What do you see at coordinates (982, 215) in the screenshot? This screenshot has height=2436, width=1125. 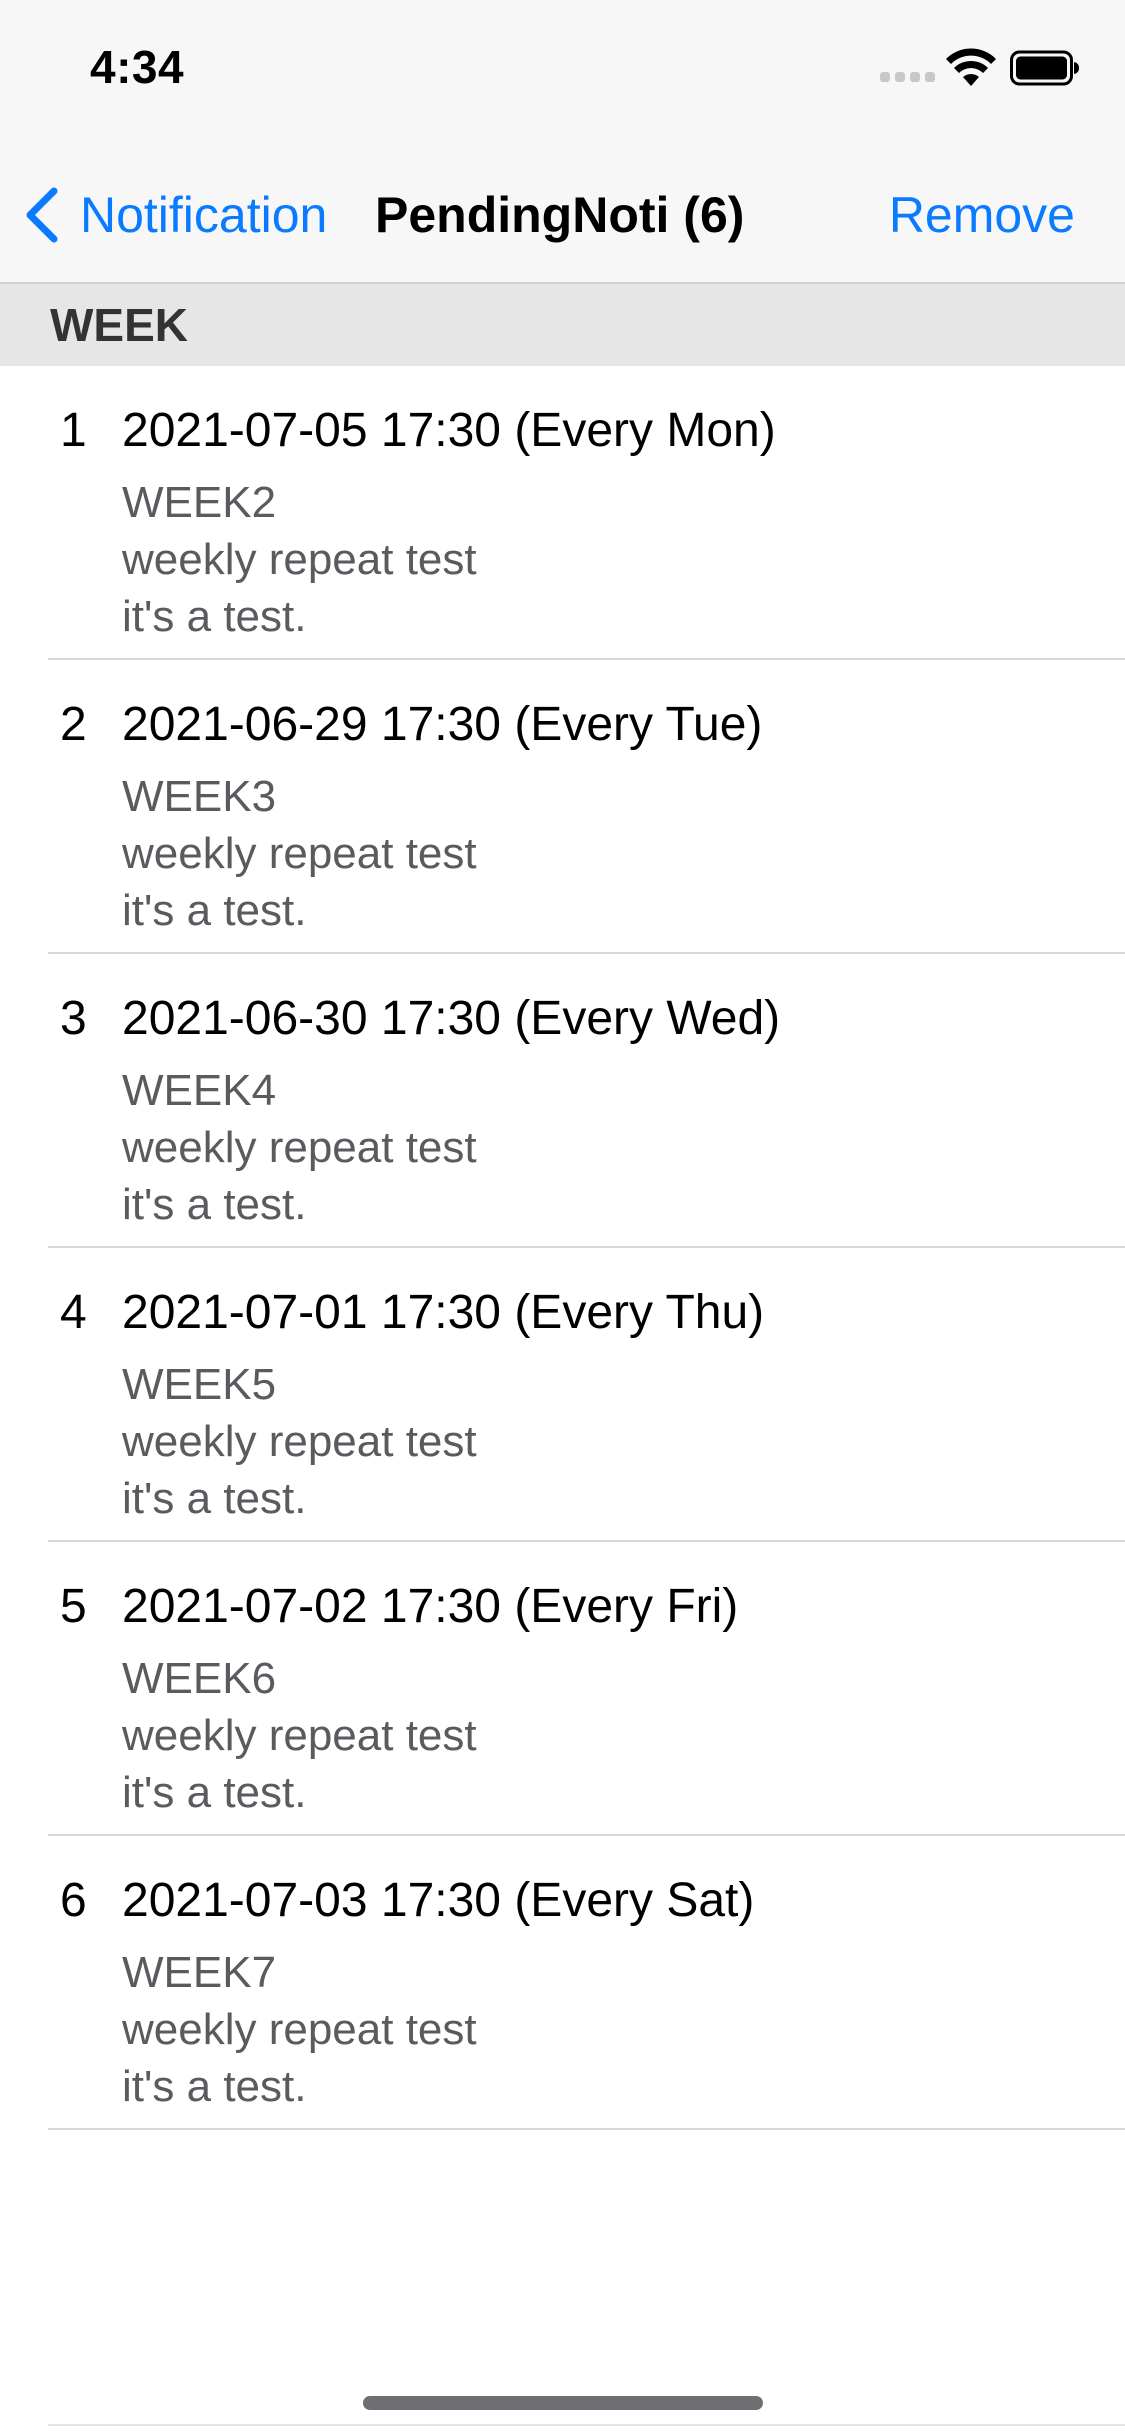 I see `remove-button: Remove` at bounding box center [982, 215].